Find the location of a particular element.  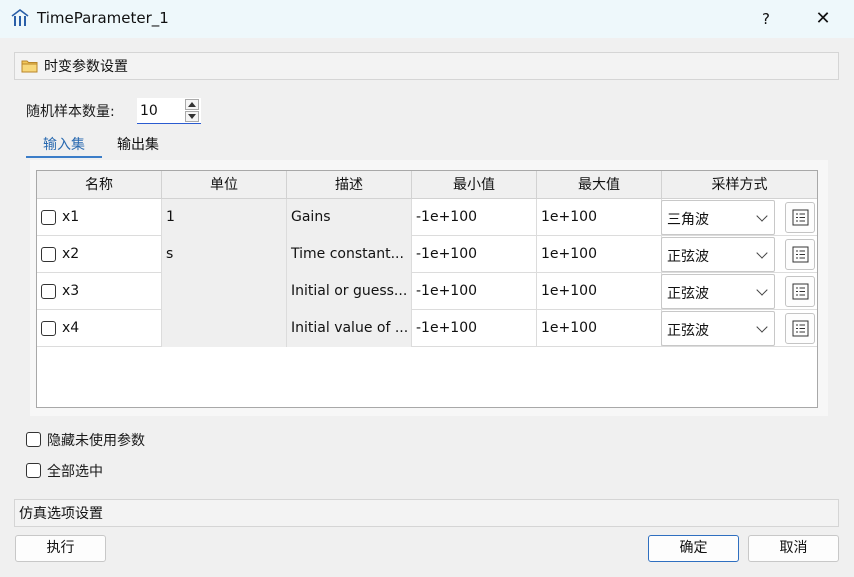

select-all-checkbox is located at coordinates (33, 470).